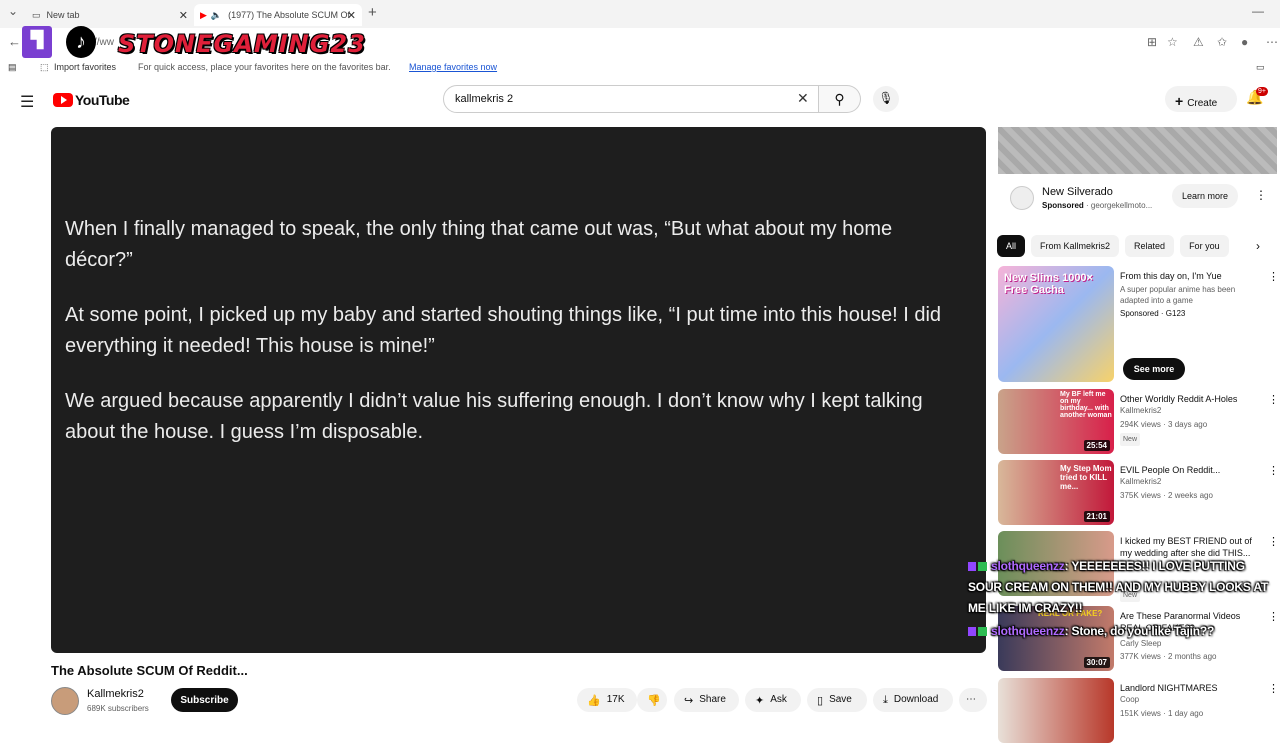  I want to click on sponsored-line: Sponsored · G123, so click(1153, 313).